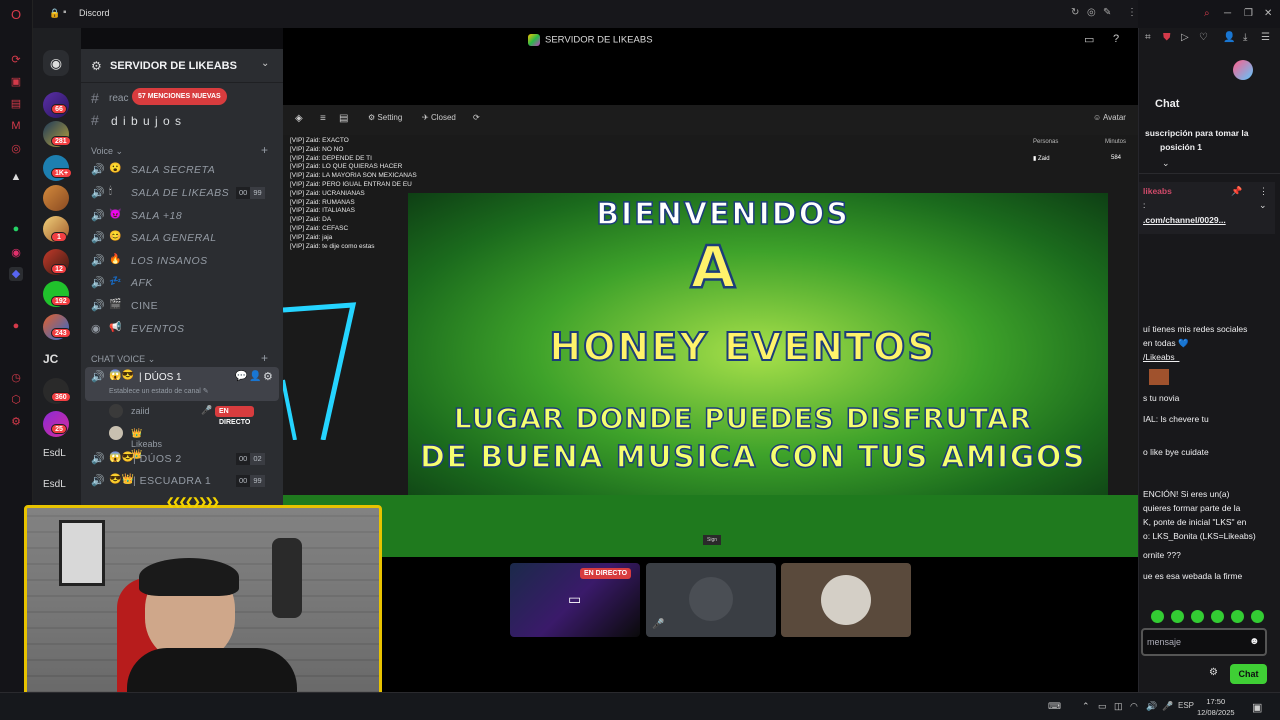 The width and height of the screenshot is (1280, 720). Describe the element at coordinates (1257, 707) in the screenshot. I see `notification-icon: ▣` at that location.